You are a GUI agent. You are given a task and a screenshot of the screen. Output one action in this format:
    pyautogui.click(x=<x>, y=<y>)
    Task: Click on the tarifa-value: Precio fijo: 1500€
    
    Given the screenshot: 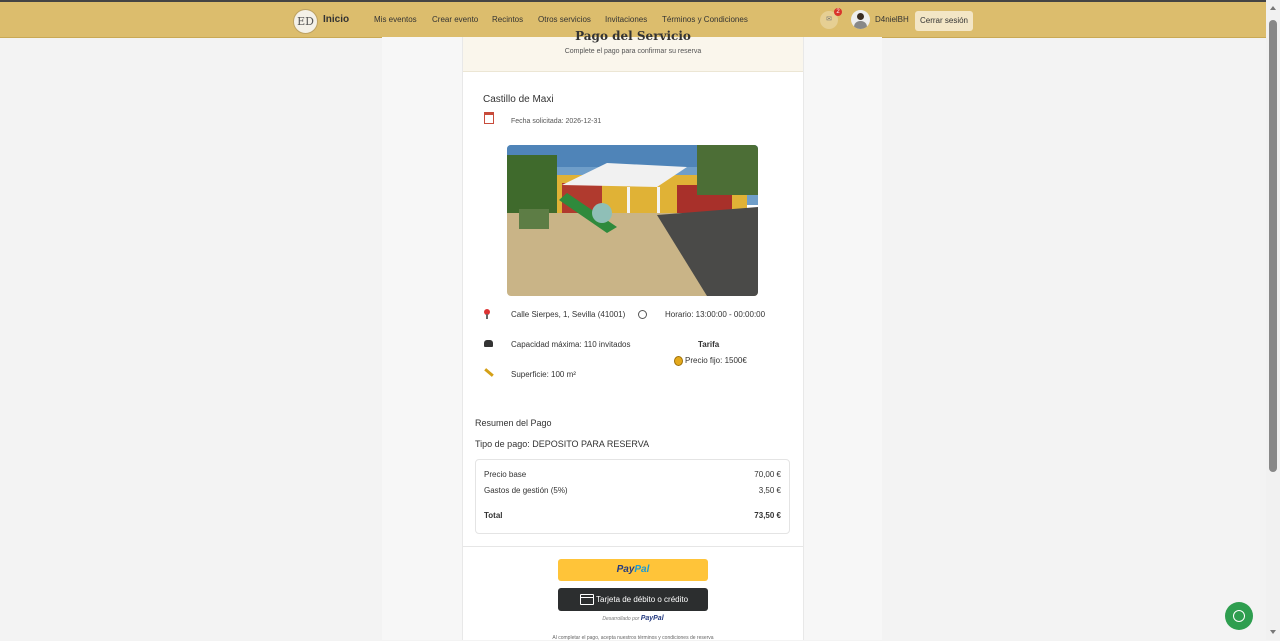 What is the action you would take?
    pyautogui.click(x=716, y=360)
    